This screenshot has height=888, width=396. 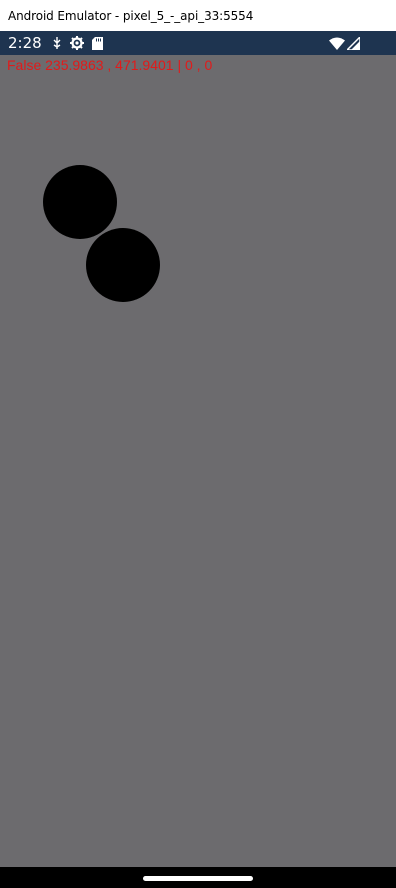 What do you see at coordinates (198, 43) in the screenshot?
I see `android-status-bar: 2:28` at bounding box center [198, 43].